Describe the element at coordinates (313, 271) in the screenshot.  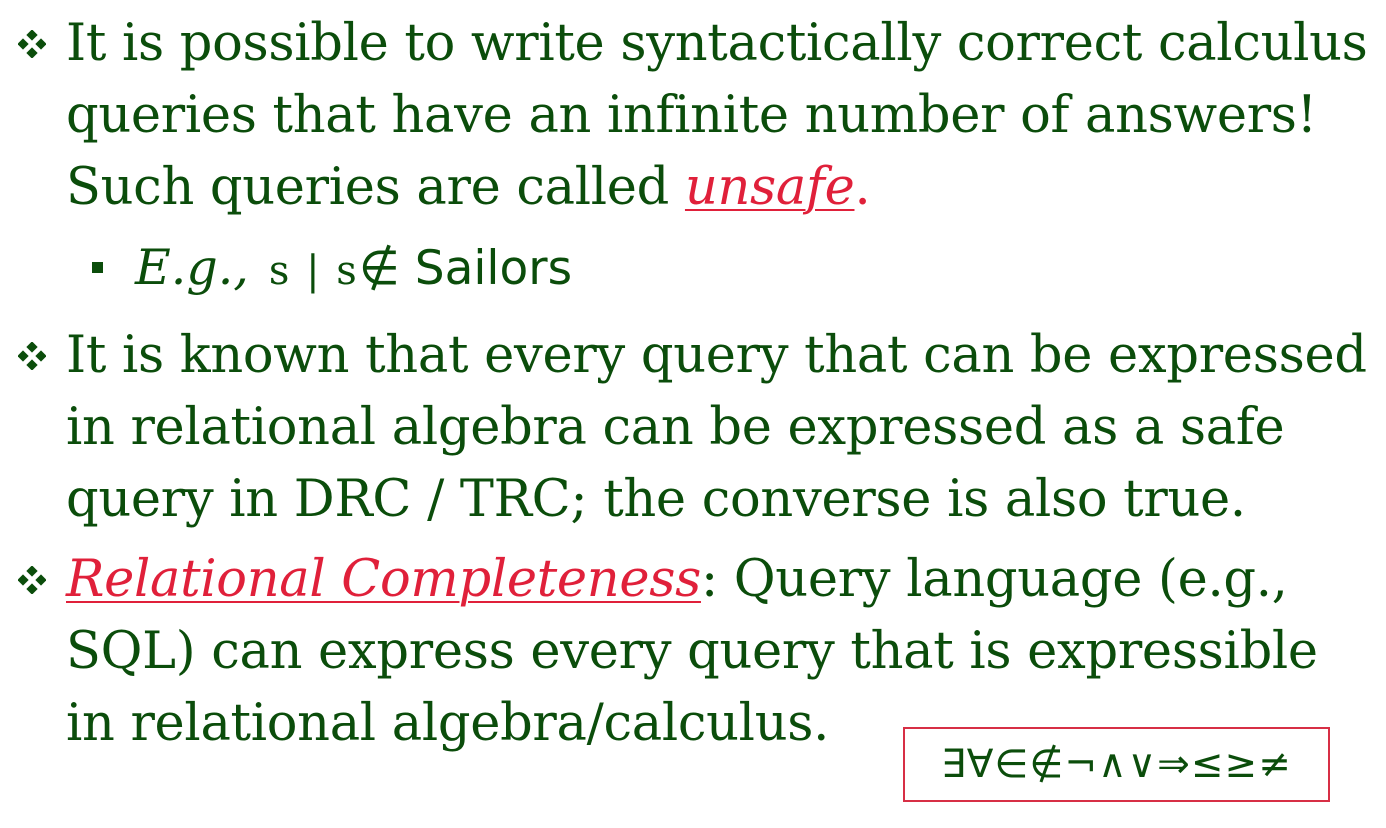
I see `example-query: s | s` at that location.